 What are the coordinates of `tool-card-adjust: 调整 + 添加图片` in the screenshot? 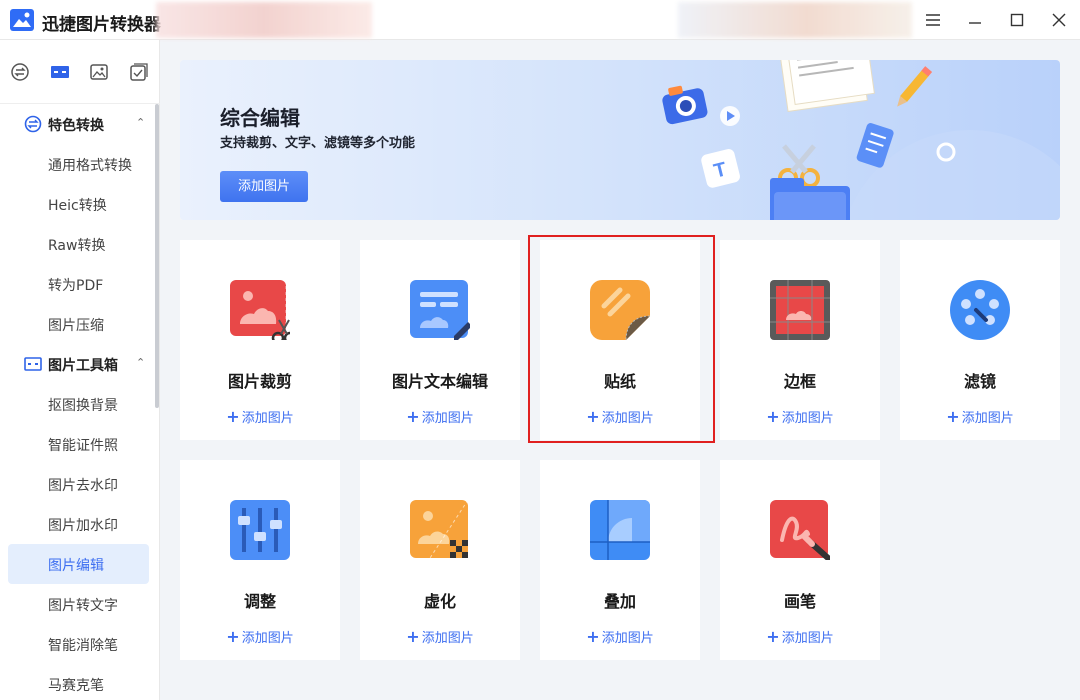 It's located at (260, 560).